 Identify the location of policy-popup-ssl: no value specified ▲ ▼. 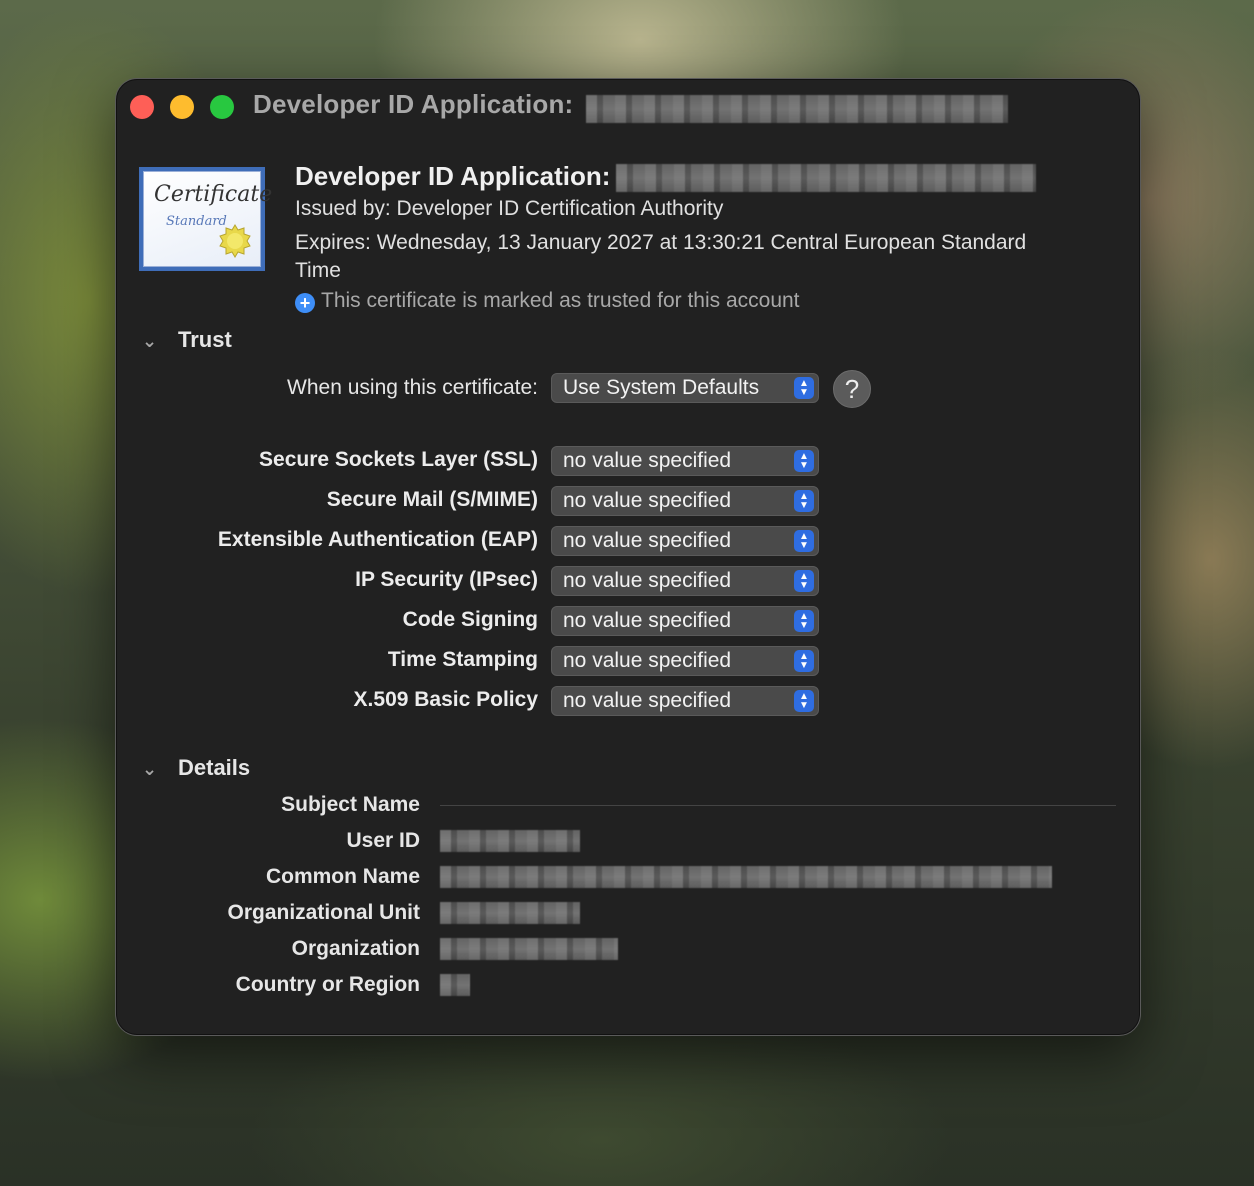
(685, 461).